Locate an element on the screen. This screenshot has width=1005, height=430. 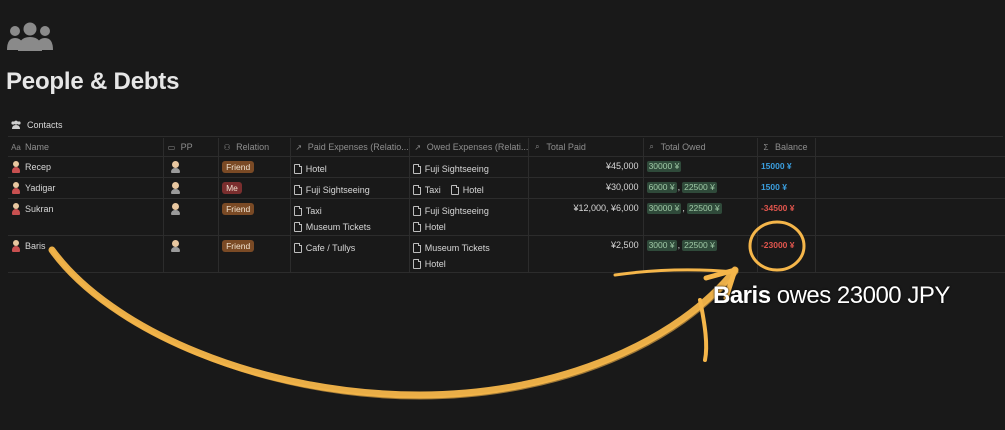
relation-list: Fuji Sightseeing is located at coordinates (351, 190).